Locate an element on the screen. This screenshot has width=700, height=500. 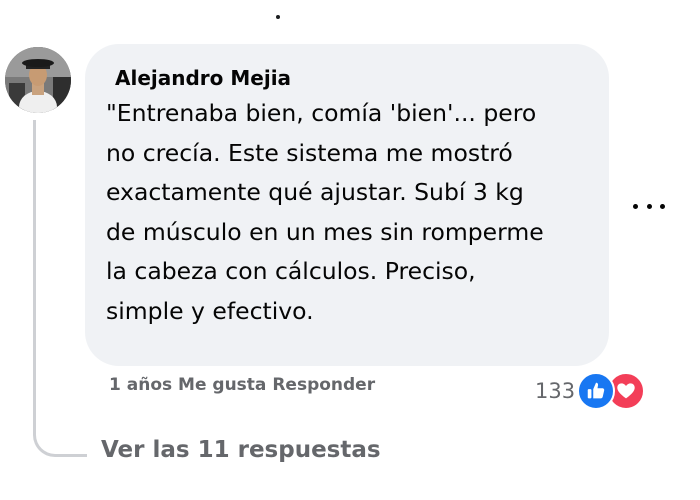
thread-connector-line is located at coordinates (60, 288).